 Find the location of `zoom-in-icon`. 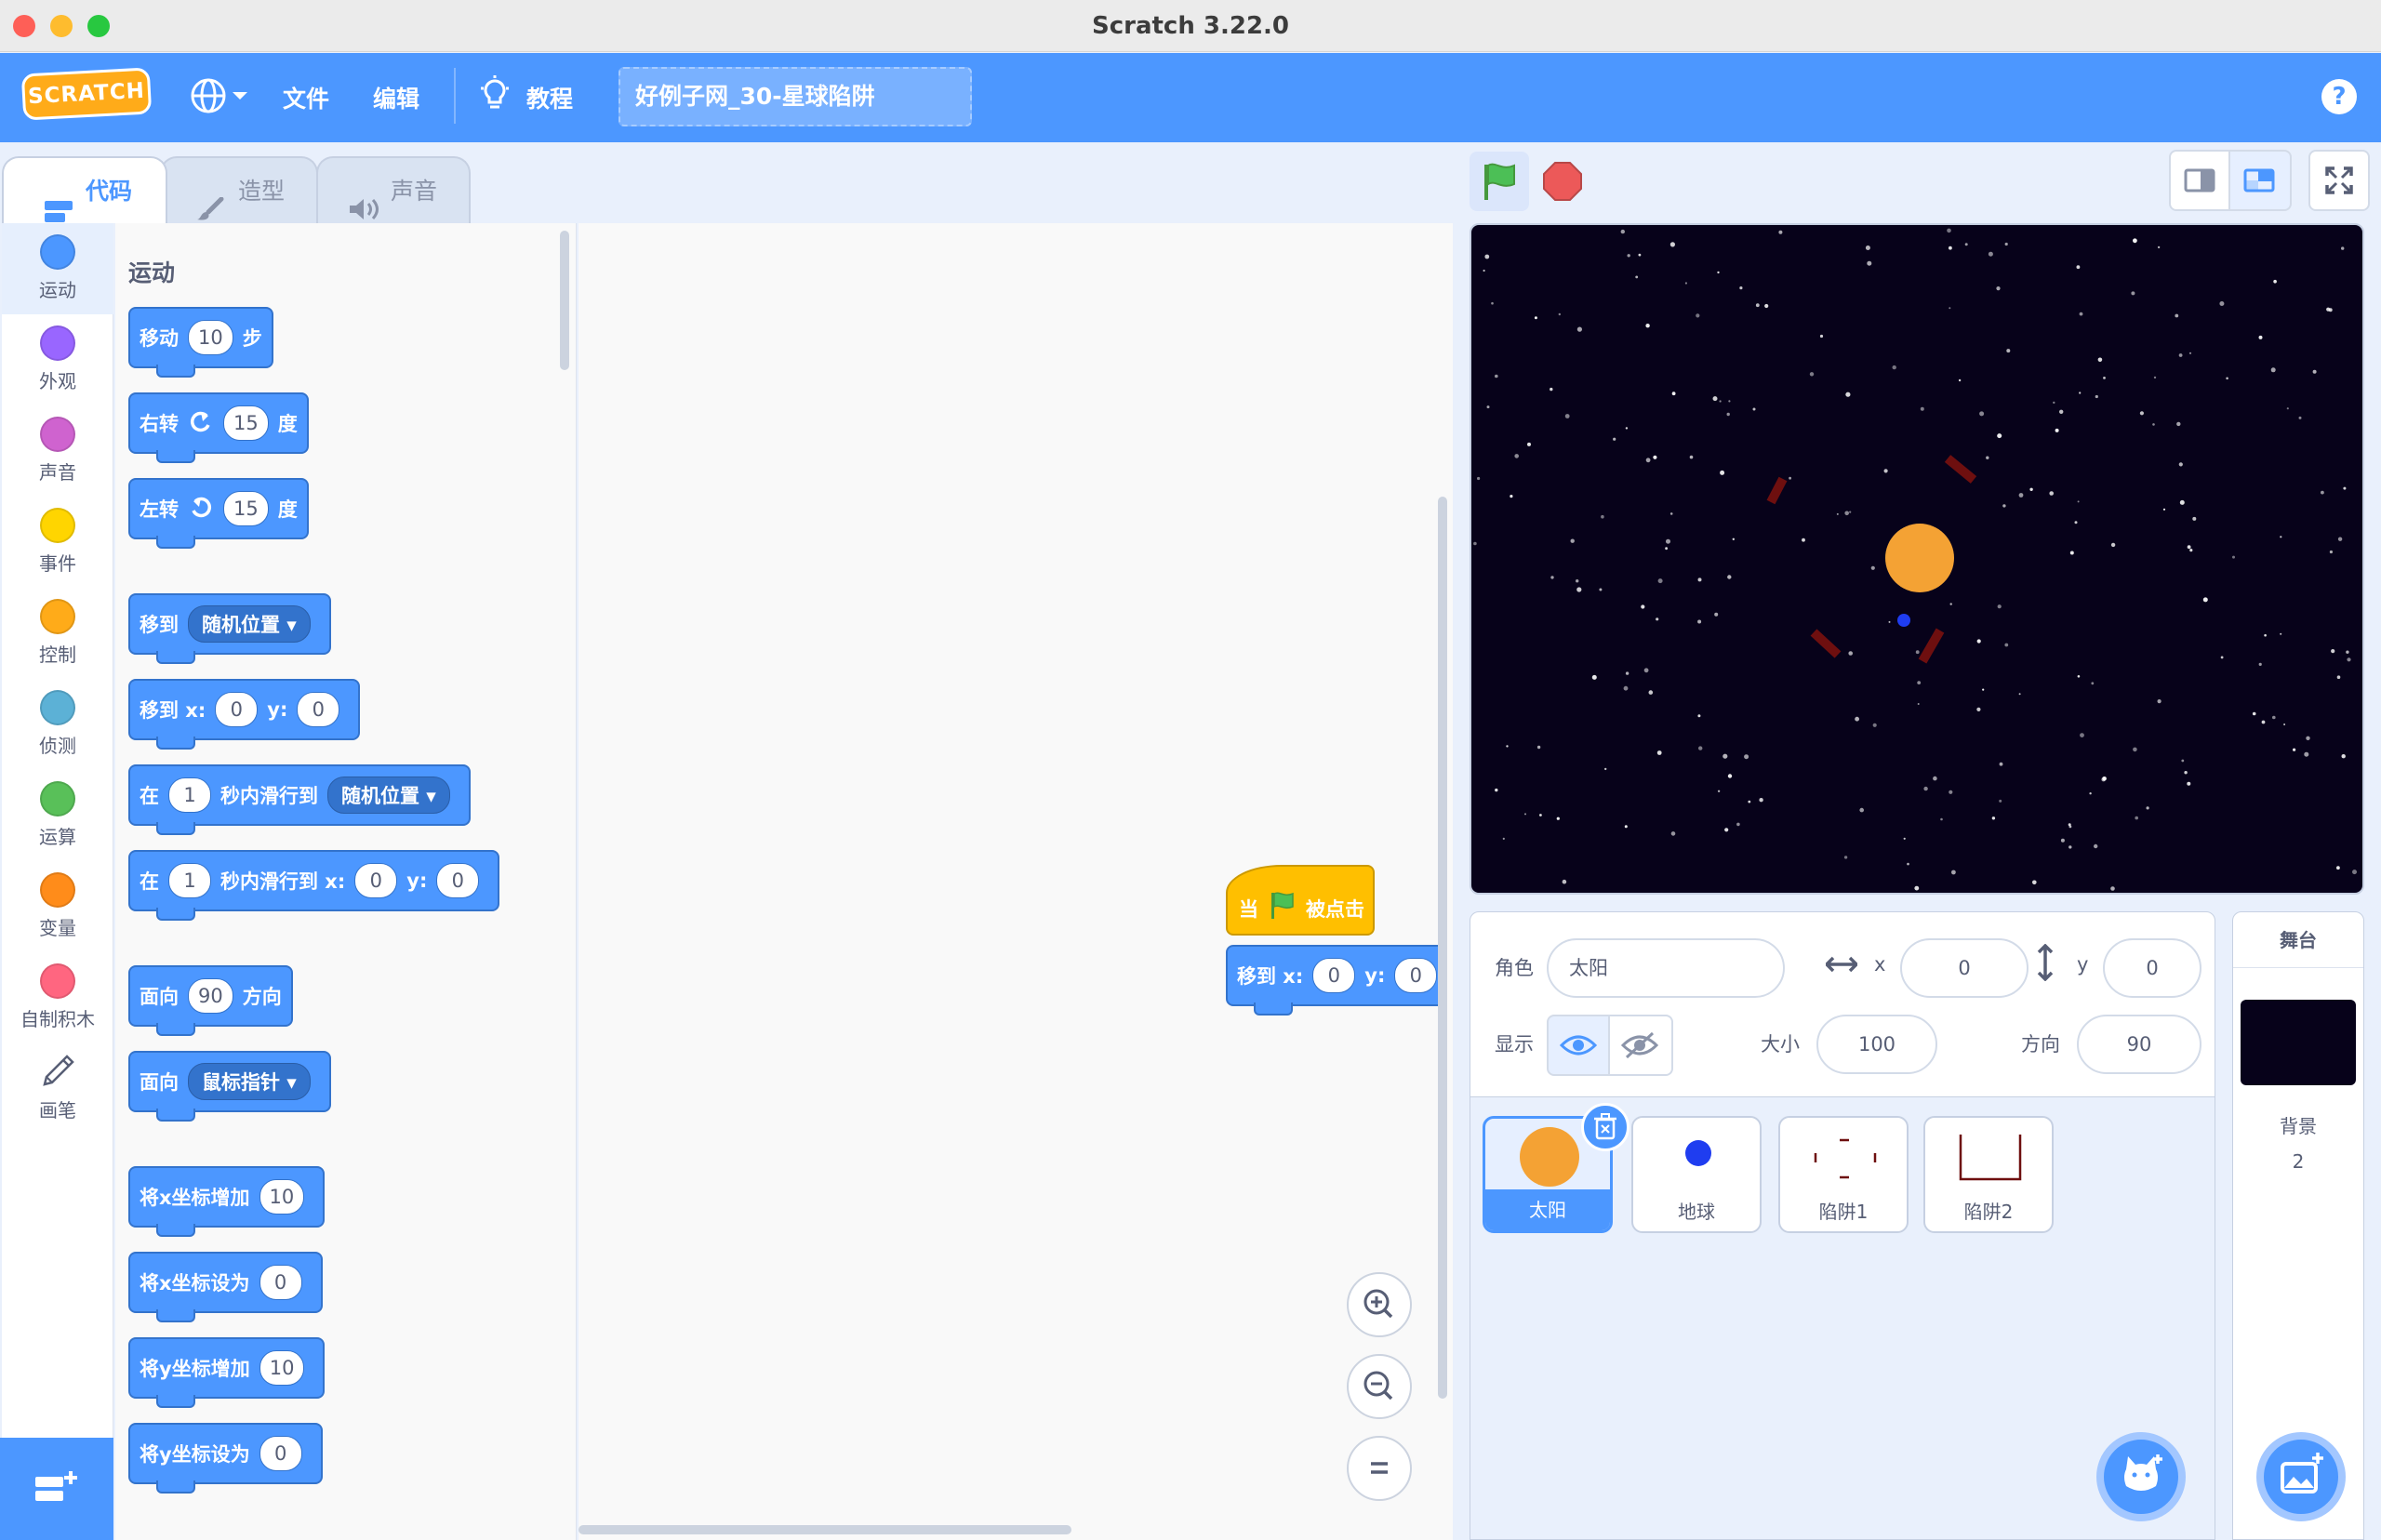

zoom-in-icon is located at coordinates (1378, 1304).